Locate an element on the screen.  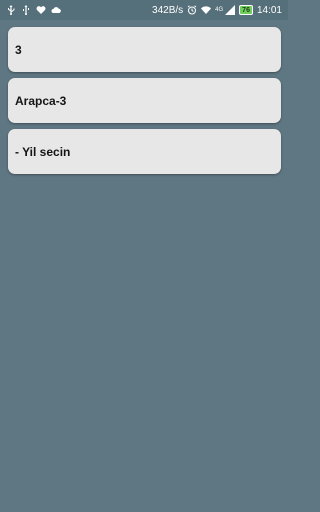
list-item-2: Arapca-3 is located at coordinates (144, 100).